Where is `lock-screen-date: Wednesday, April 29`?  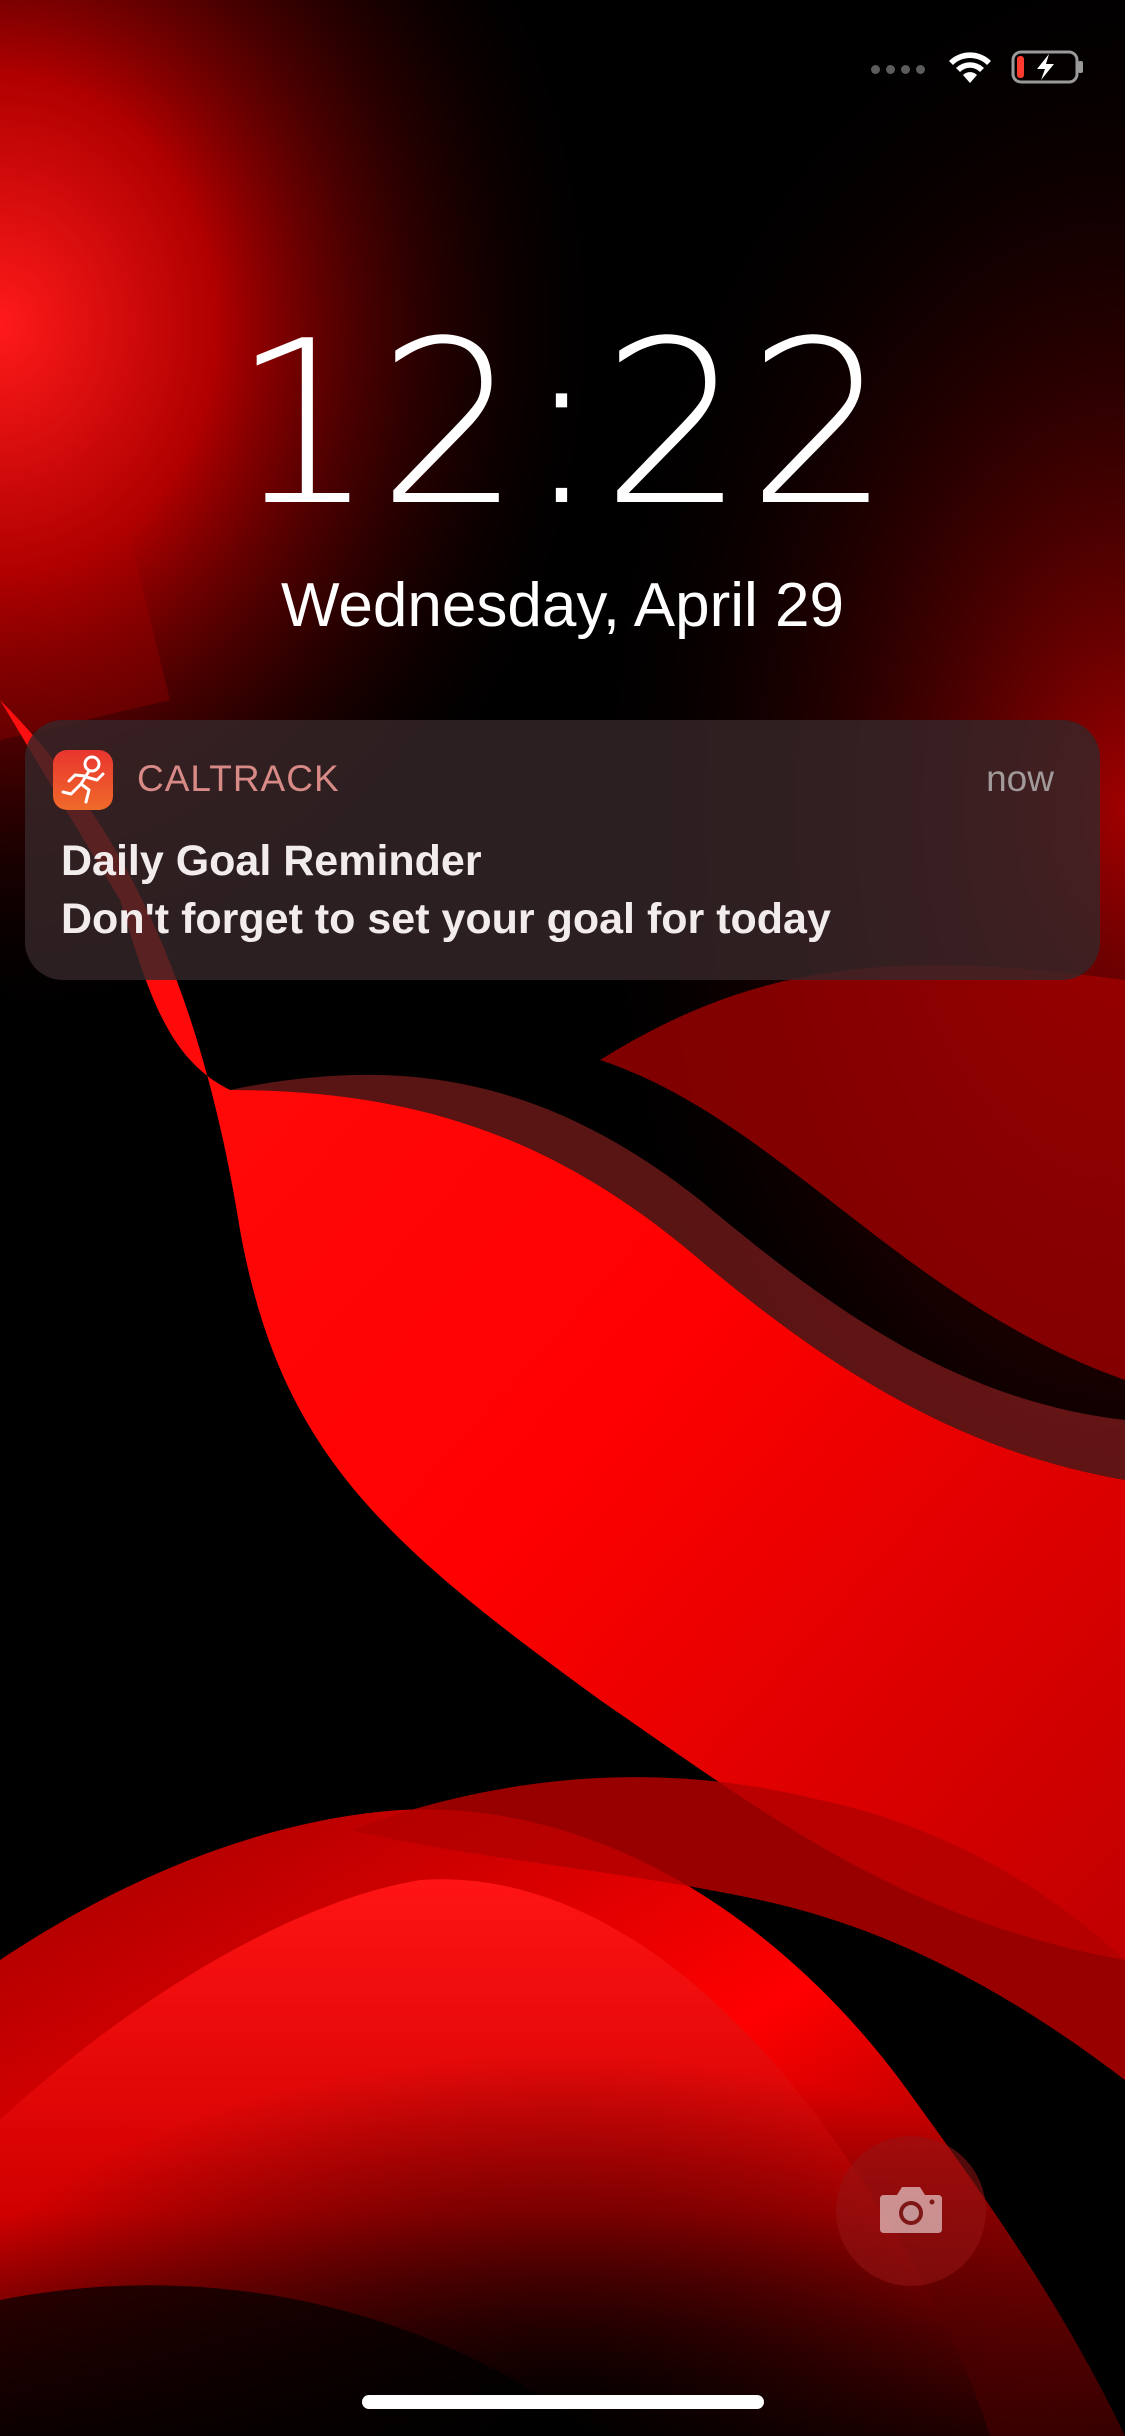
lock-screen-date: Wednesday, April 29 is located at coordinates (562, 605).